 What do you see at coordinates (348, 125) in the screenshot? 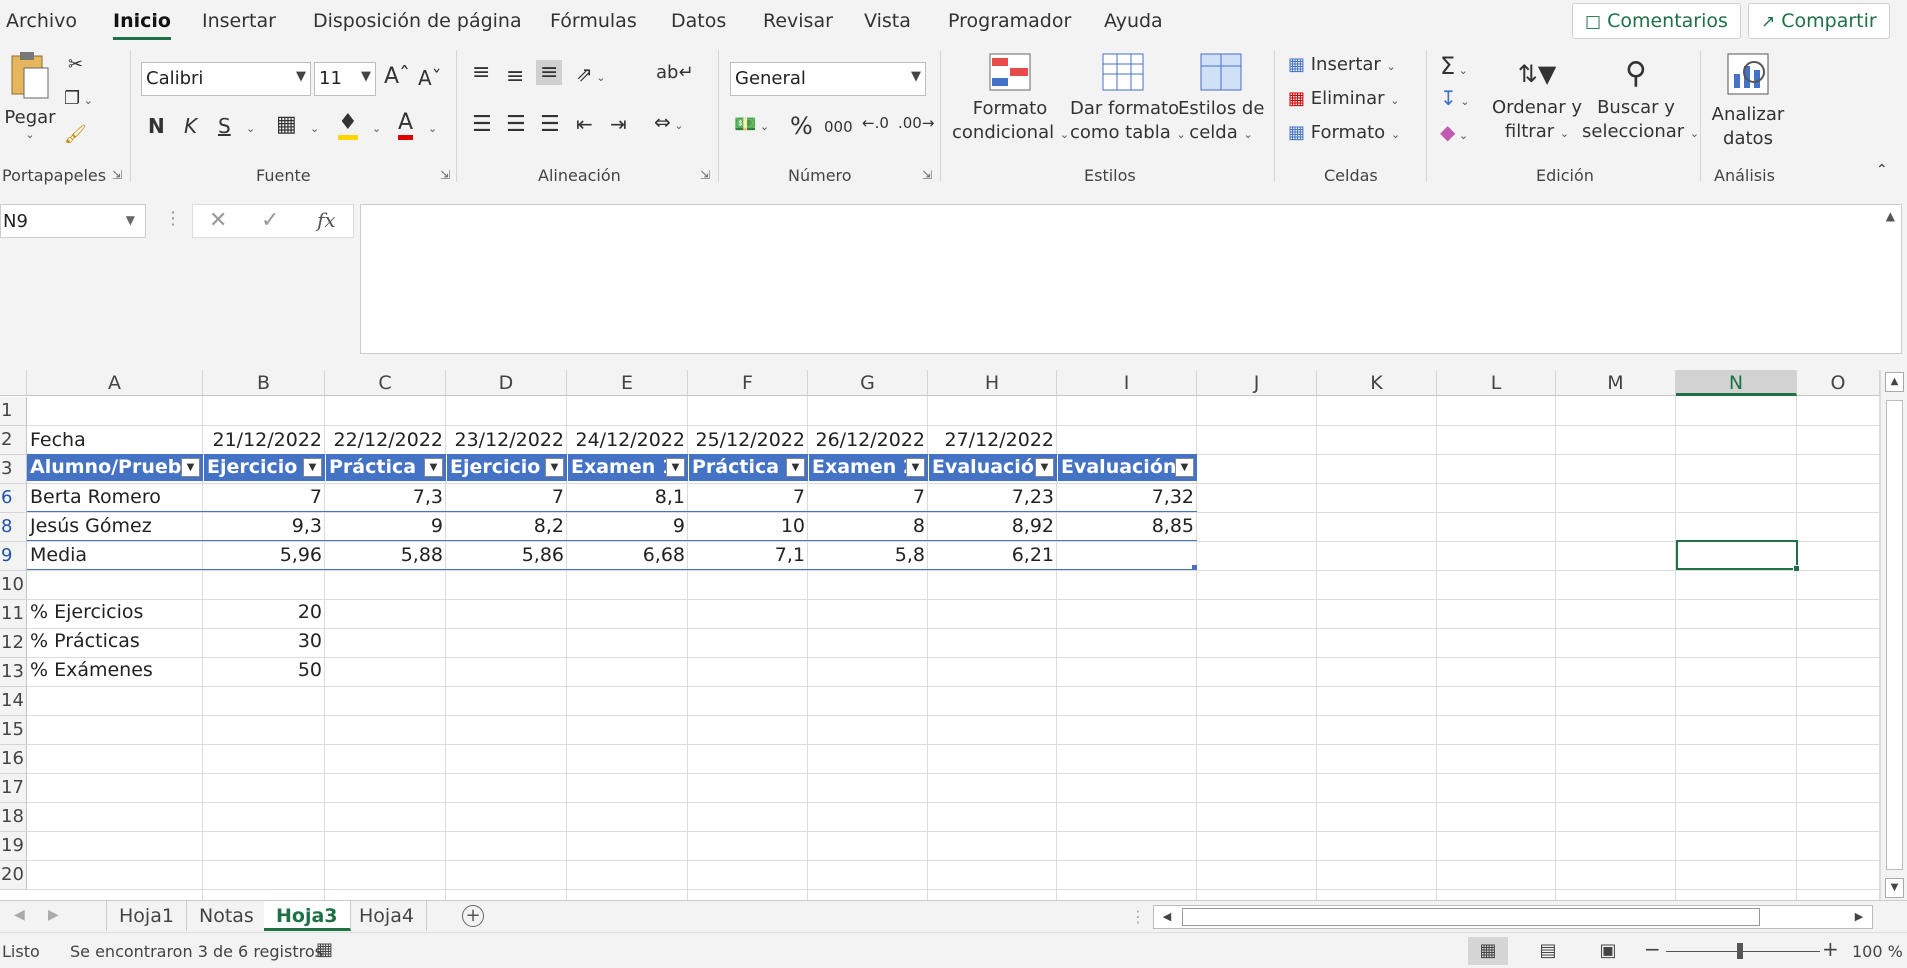
I see `fill-color-icon: ♦` at bounding box center [348, 125].